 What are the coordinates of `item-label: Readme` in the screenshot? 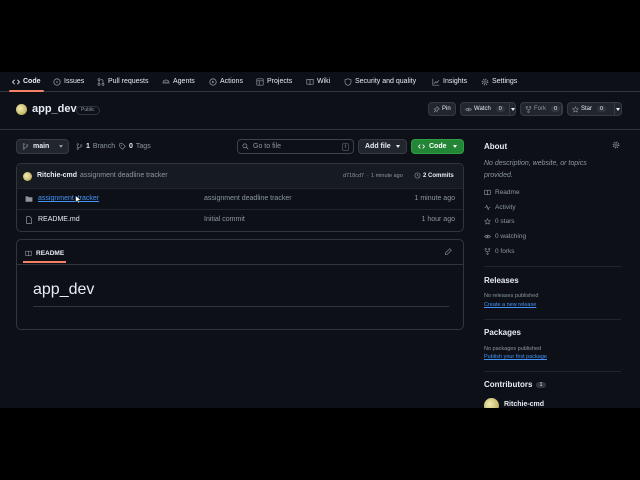 It's located at (507, 192).